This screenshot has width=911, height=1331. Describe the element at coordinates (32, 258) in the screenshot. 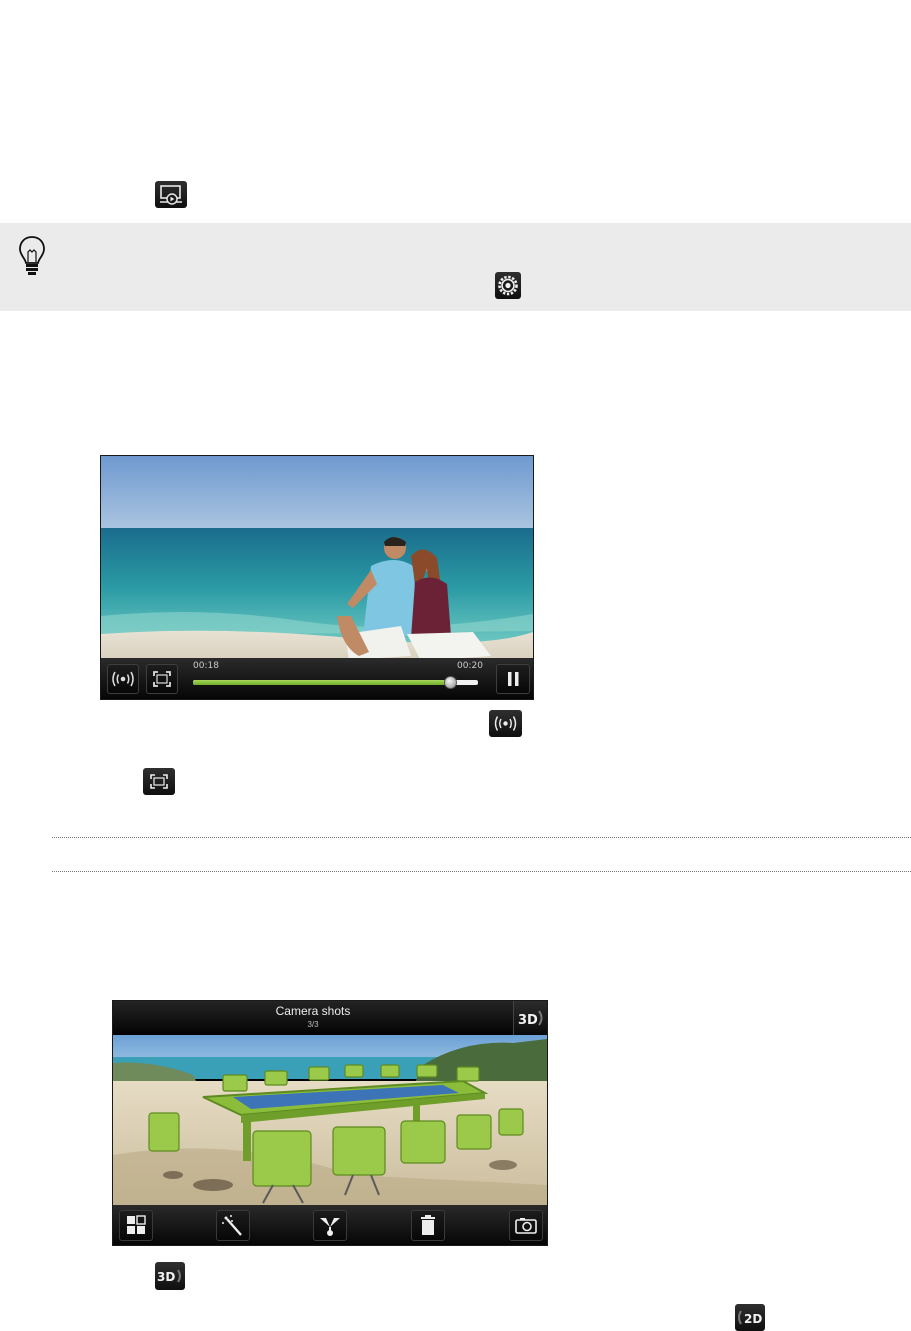

I see `lightbulb-icon` at that location.